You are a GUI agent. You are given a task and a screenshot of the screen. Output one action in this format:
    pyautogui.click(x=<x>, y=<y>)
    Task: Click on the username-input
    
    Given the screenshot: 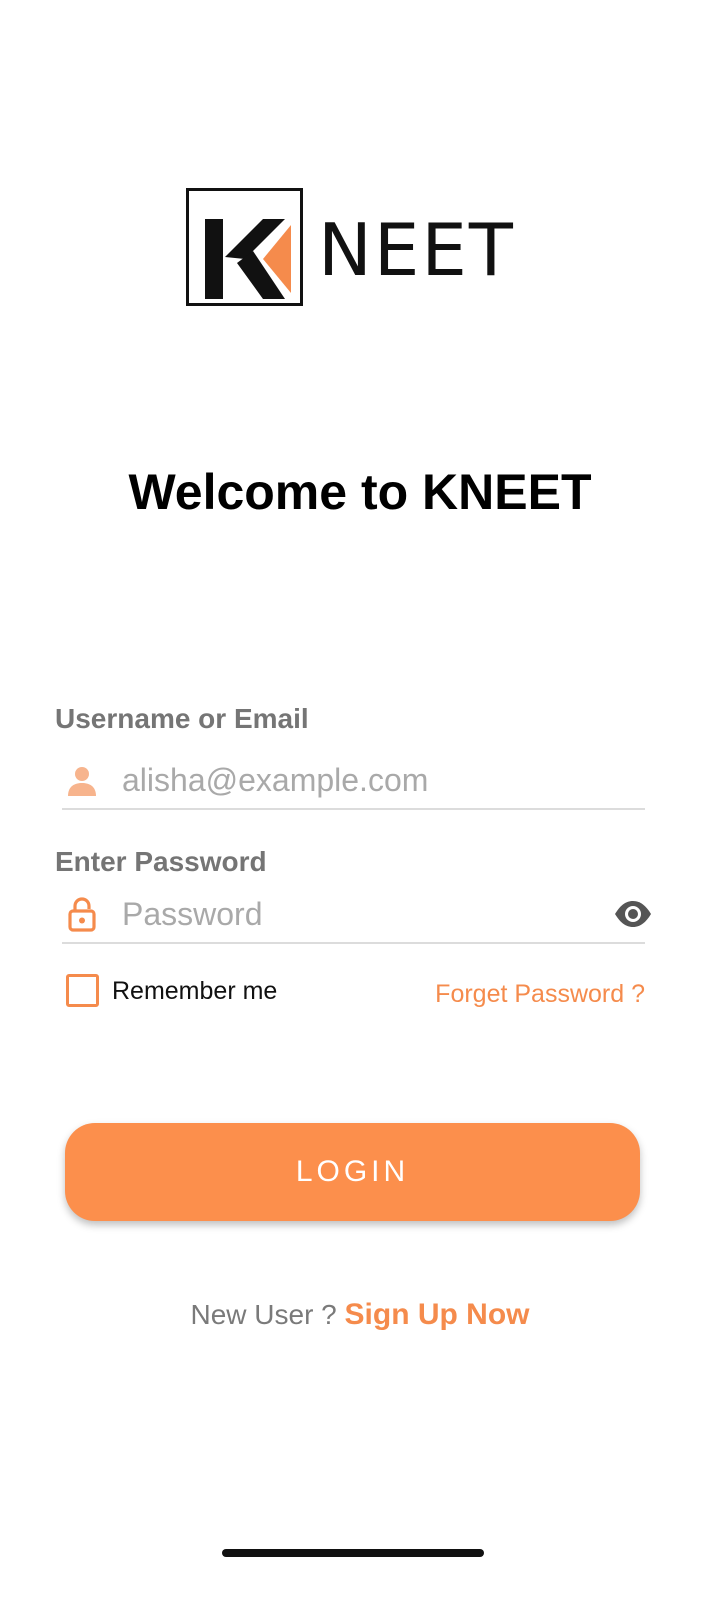 What is the action you would take?
    pyautogui.click(x=362, y=780)
    